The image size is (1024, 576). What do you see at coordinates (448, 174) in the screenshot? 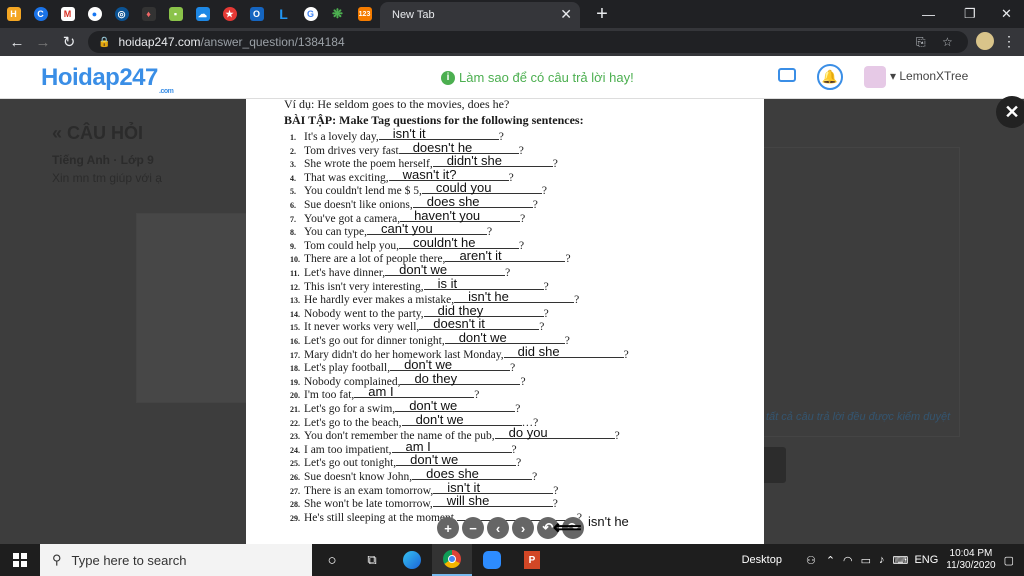
I see `answer-blank: wasn't it?` at bounding box center [448, 174].